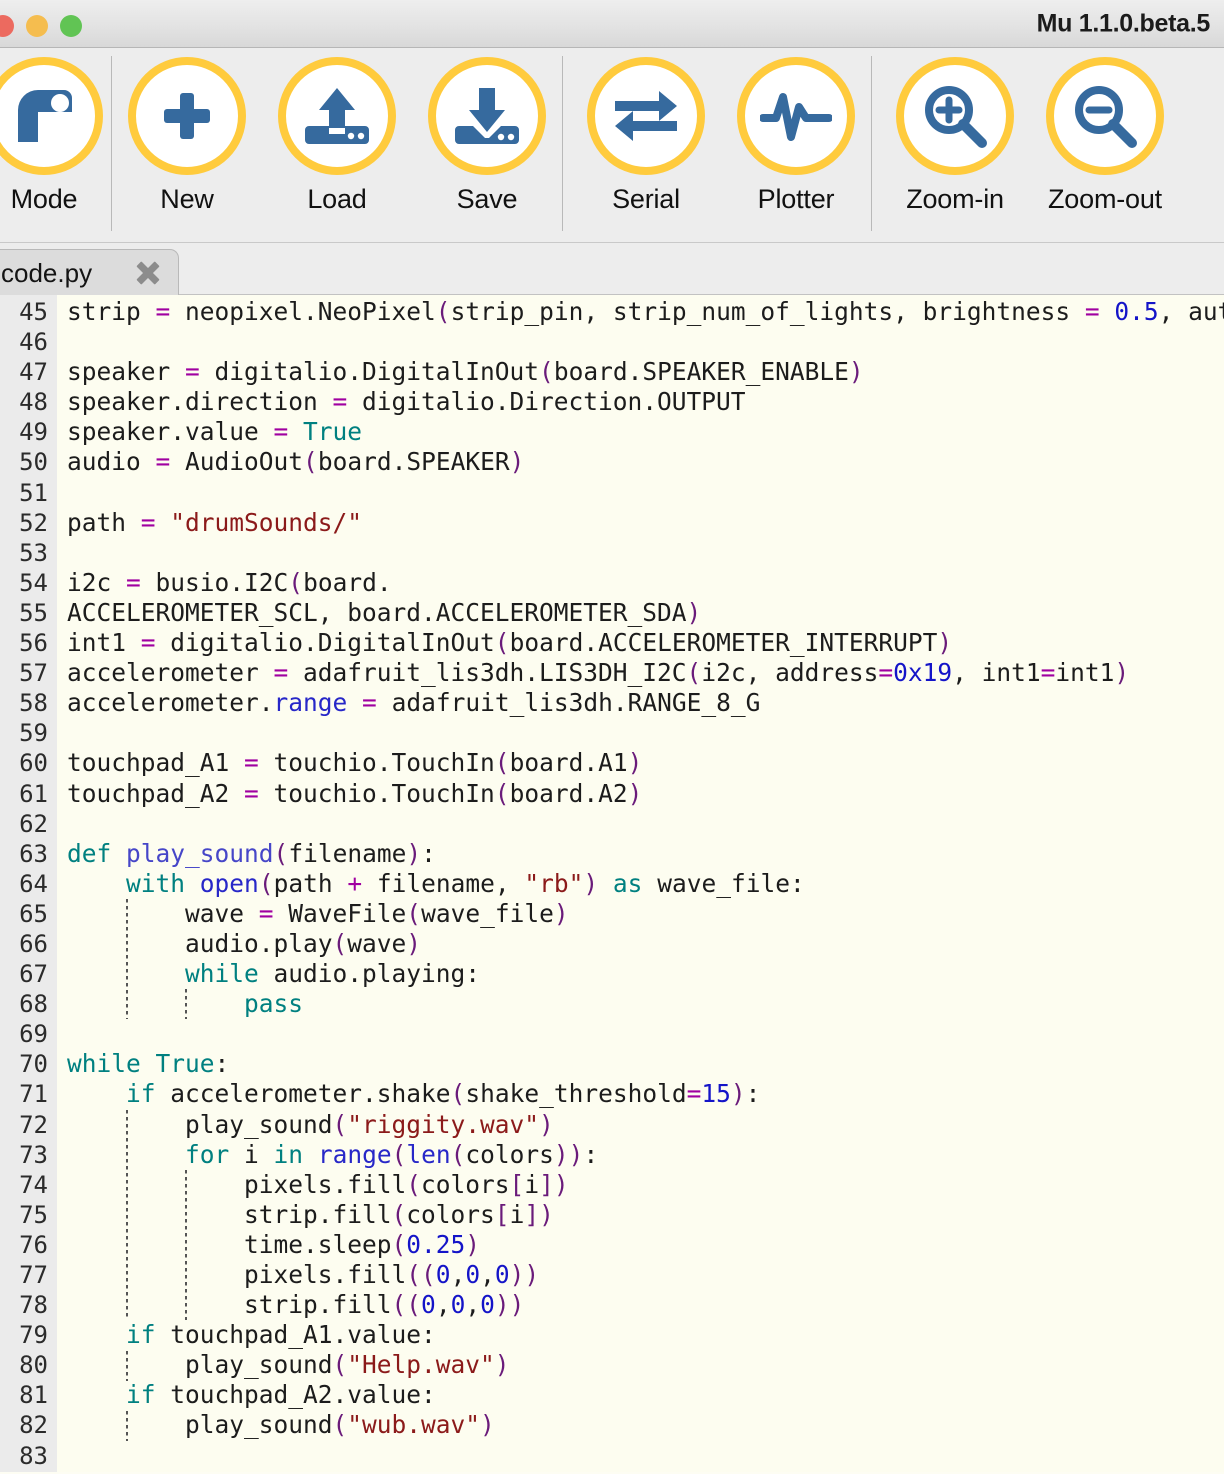 The image size is (1224, 1474). What do you see at coordinates (33, 763) in the screenshot?
I see `line-number: 60` at bounding box center [33, 763].